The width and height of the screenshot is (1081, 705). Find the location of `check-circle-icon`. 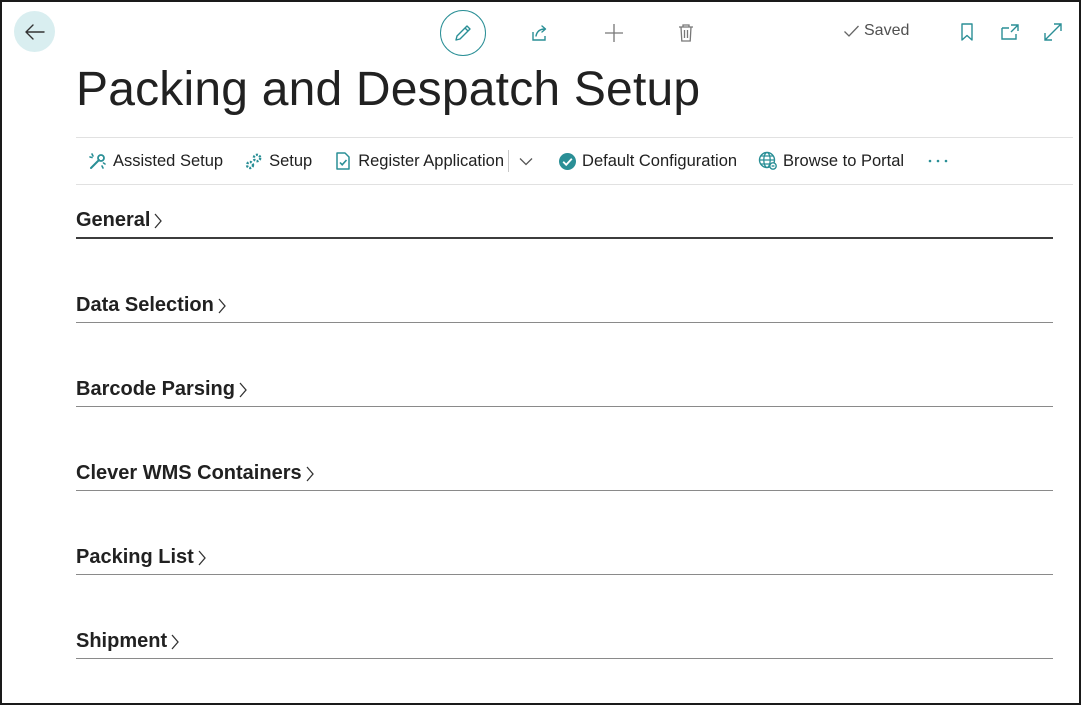

check-circle-icon is located at coordinates (567, 161).